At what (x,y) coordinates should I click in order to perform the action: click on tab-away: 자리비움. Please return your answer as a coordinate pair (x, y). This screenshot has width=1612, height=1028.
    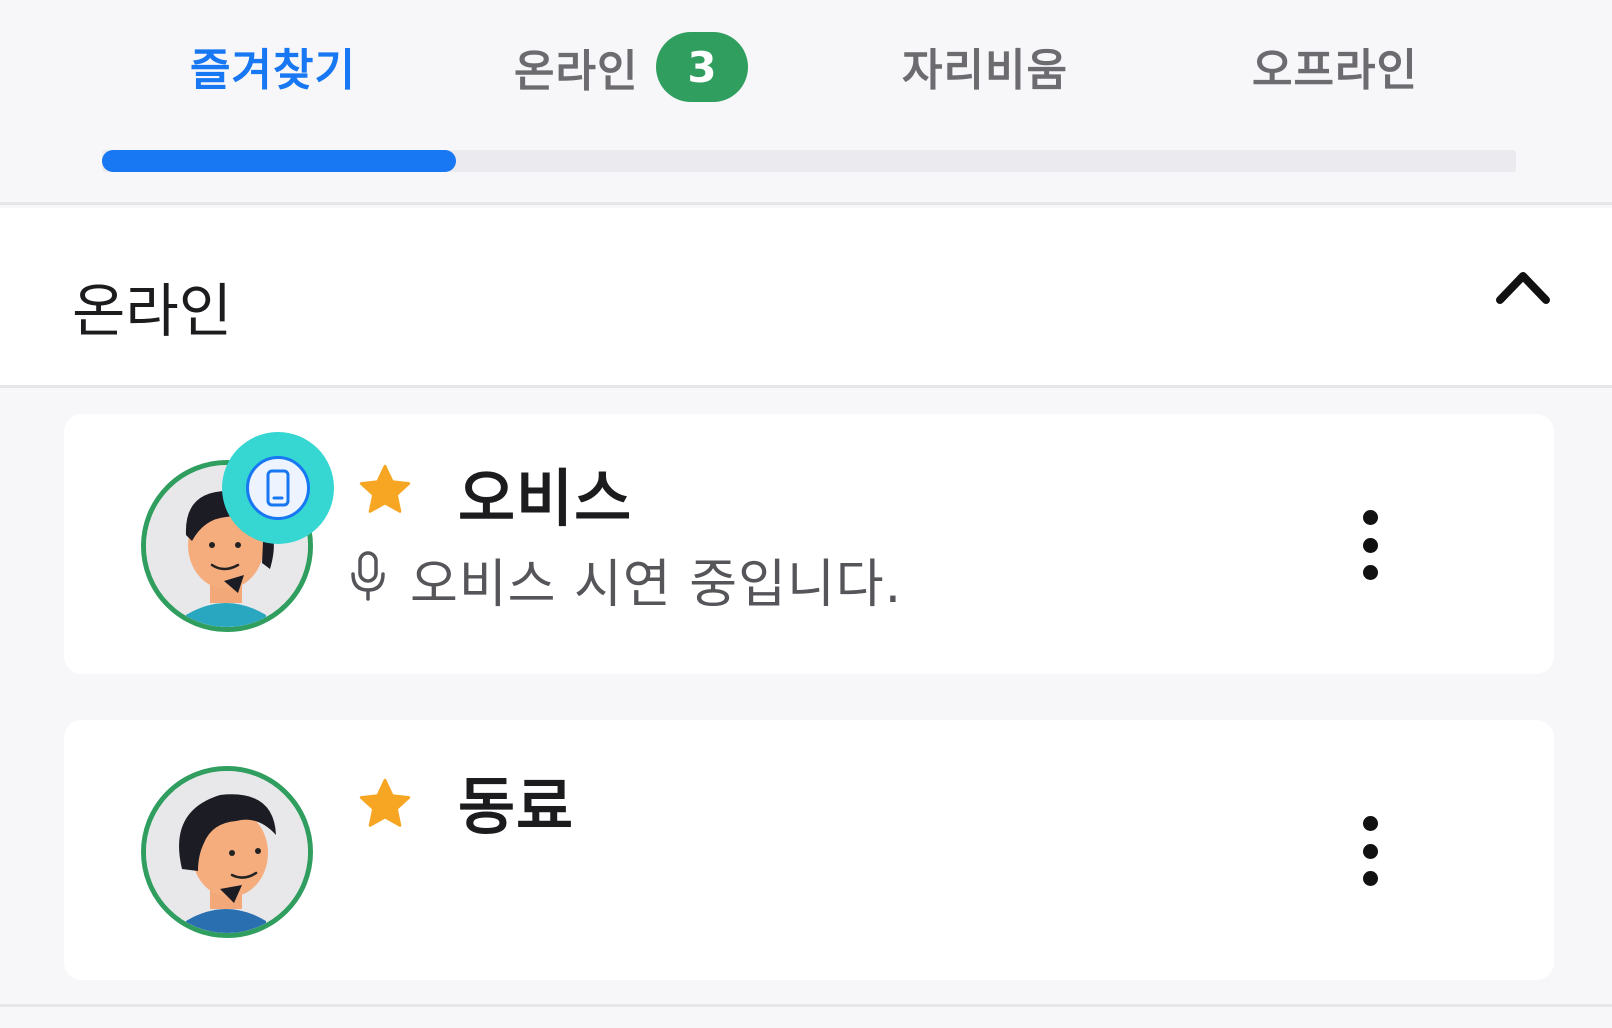
    Looking at the image, I should click on (985, 66).